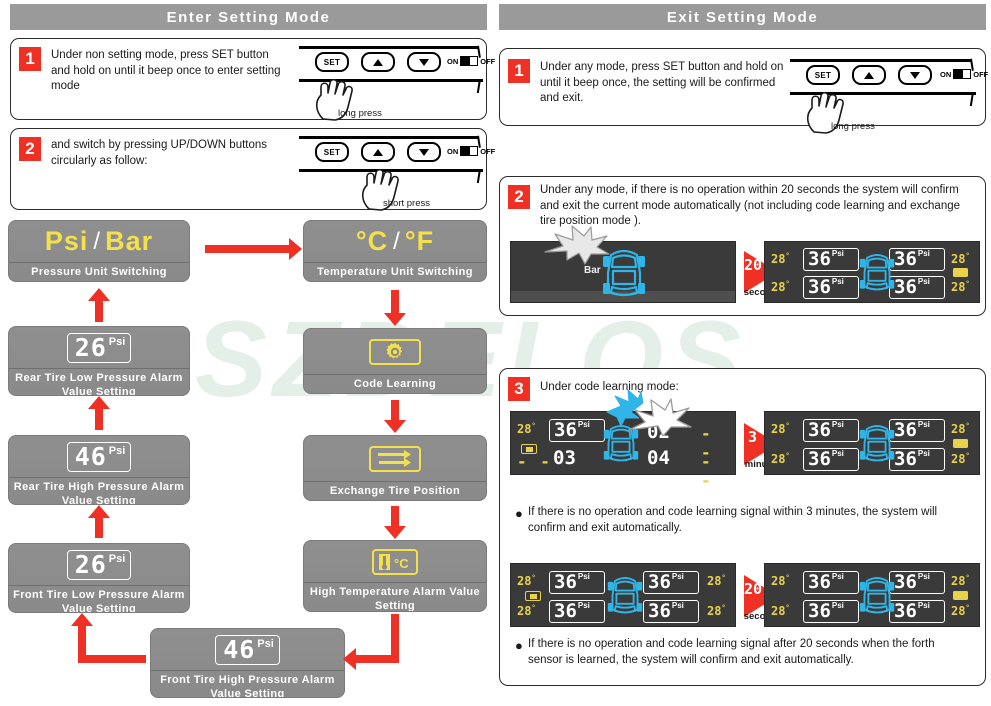 This screenshot has width=991, height=706. Describe the element at coordinates (99, 527) in the screenshot. I see `arrow-front-low-to-rear-high` at that location.